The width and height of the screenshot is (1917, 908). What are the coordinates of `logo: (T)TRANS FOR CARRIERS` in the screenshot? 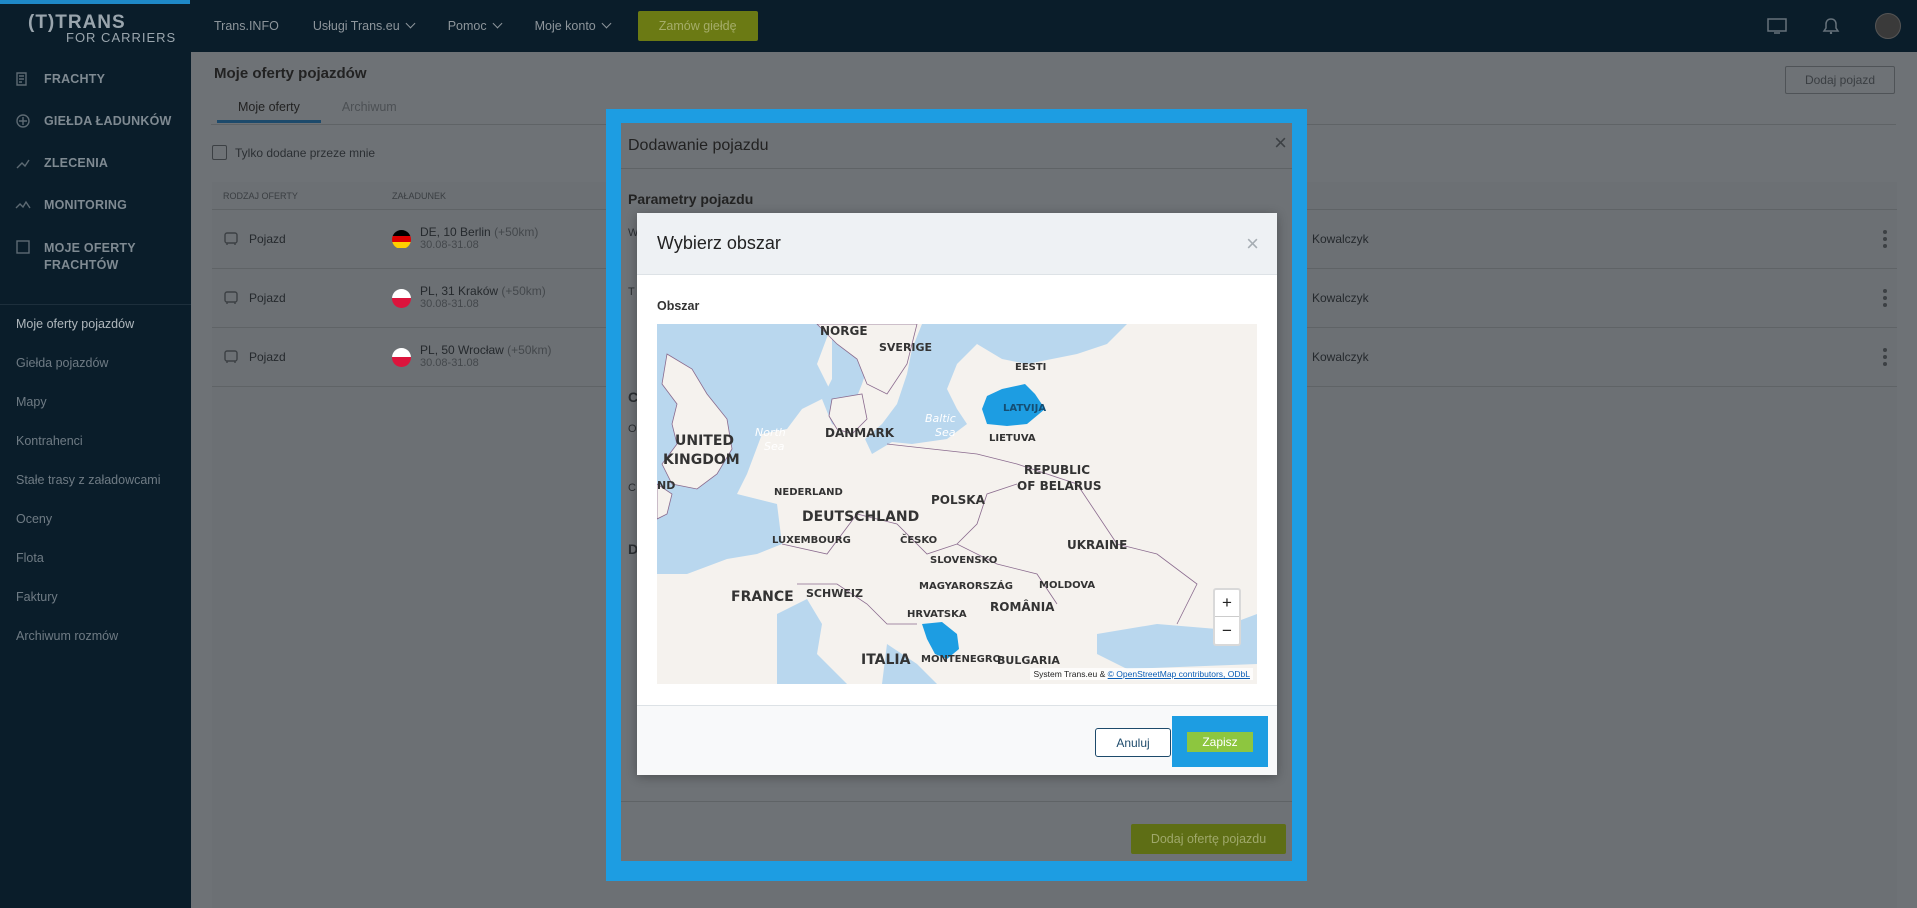 It's located at (102, 29).